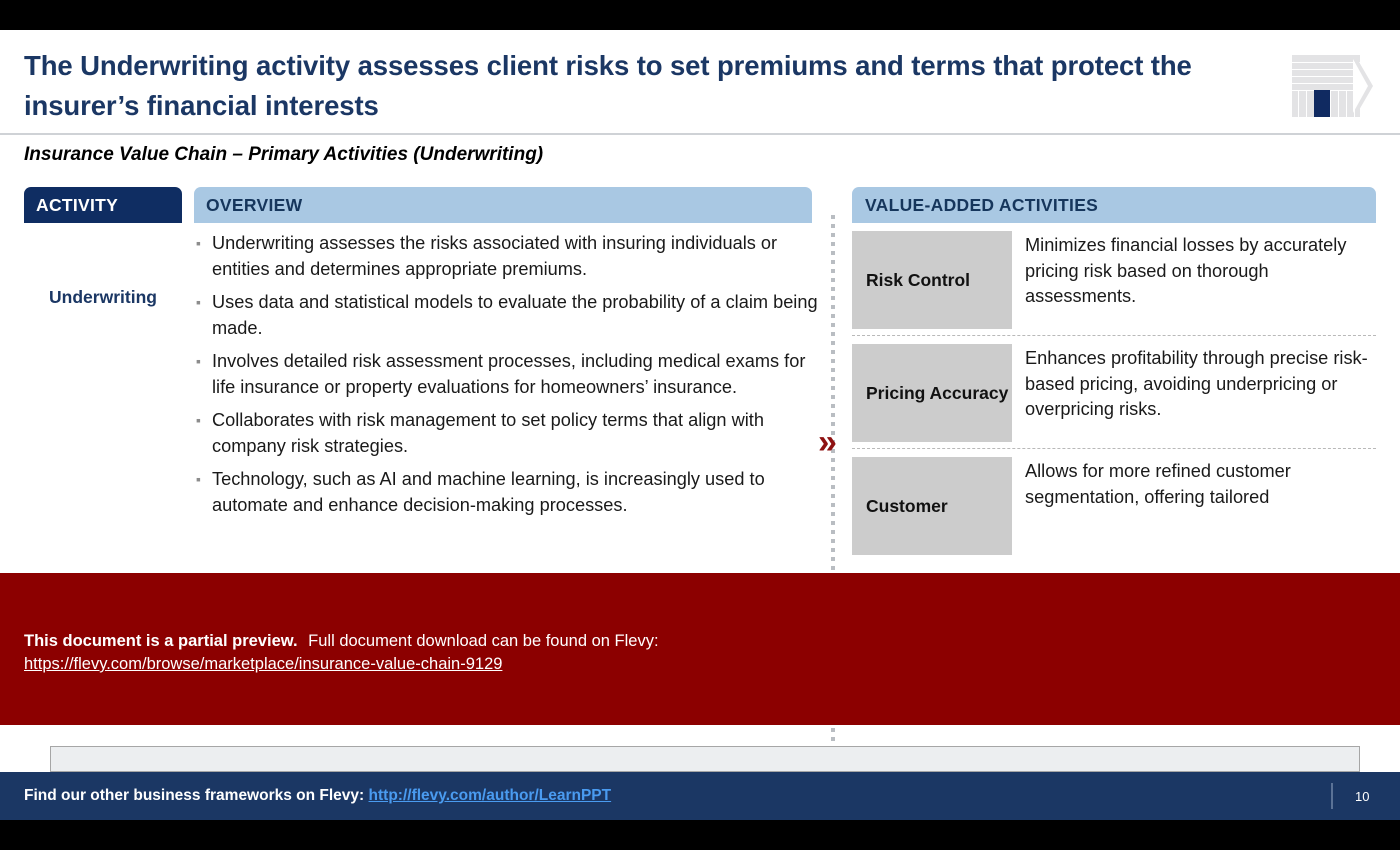 Image resolution: width=1400 pixels, height=850 pixels. What do you see at coordinates (1362, 796) in the screenshot?
I see `page-number: 10` at bounding box center [1362, 796].